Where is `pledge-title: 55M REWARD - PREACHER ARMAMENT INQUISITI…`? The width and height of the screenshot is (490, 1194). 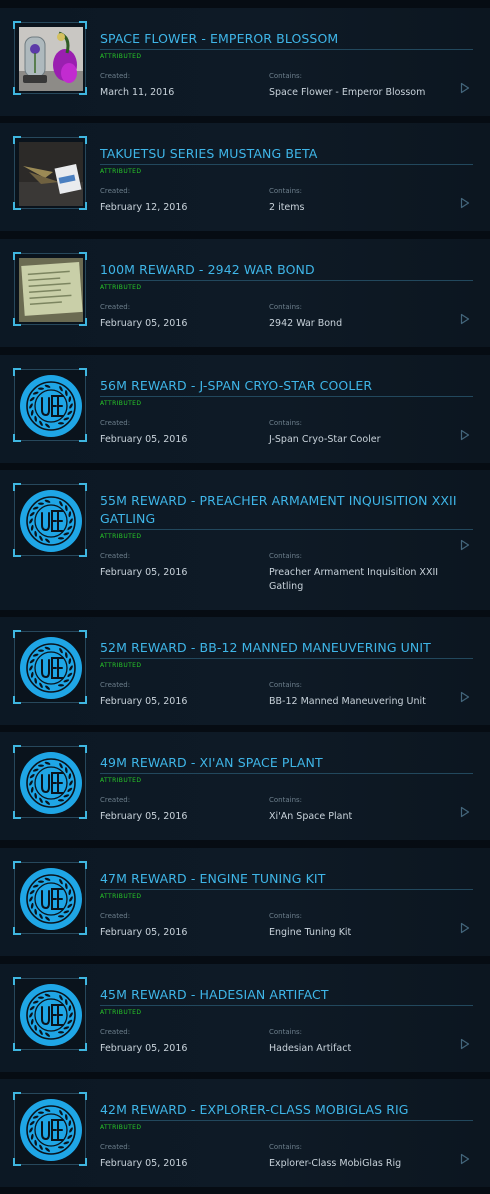
pledge-title: 55M REWARD - PREACHER ARMAMENT INQUISITI… is located at coordinates (286, 510).